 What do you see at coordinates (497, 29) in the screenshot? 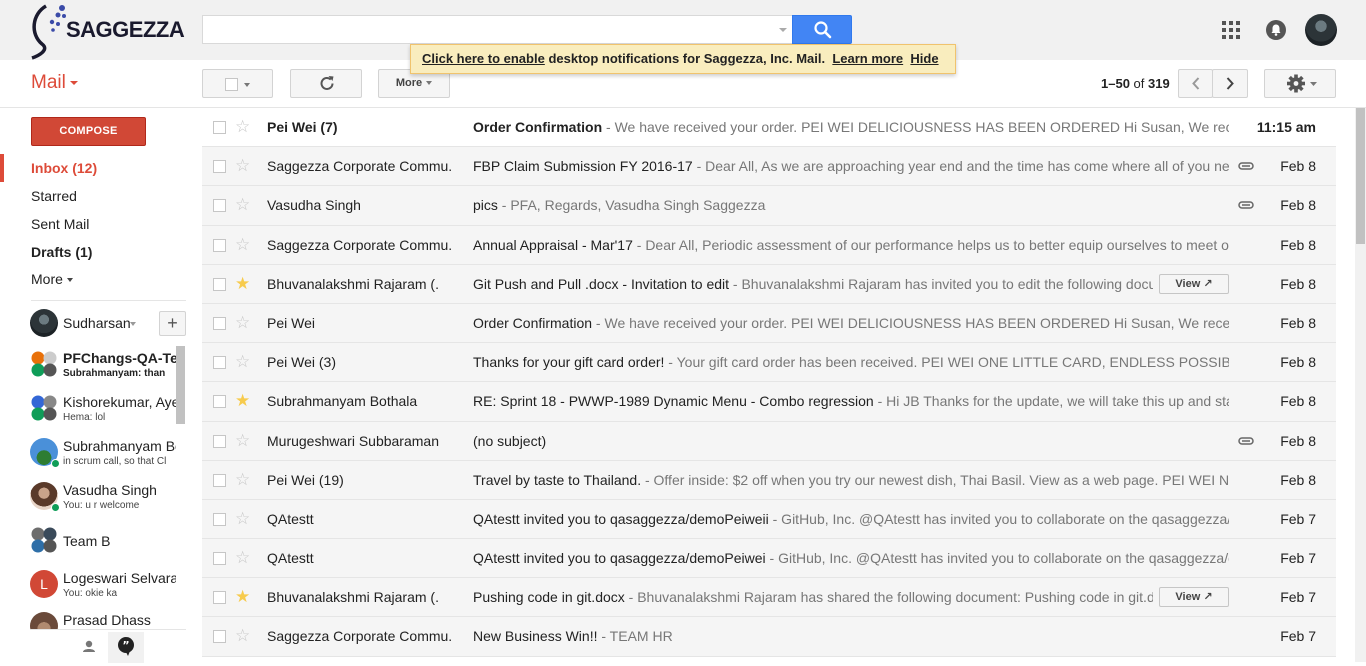
I see `search-input` at bounding box center [497, 29].